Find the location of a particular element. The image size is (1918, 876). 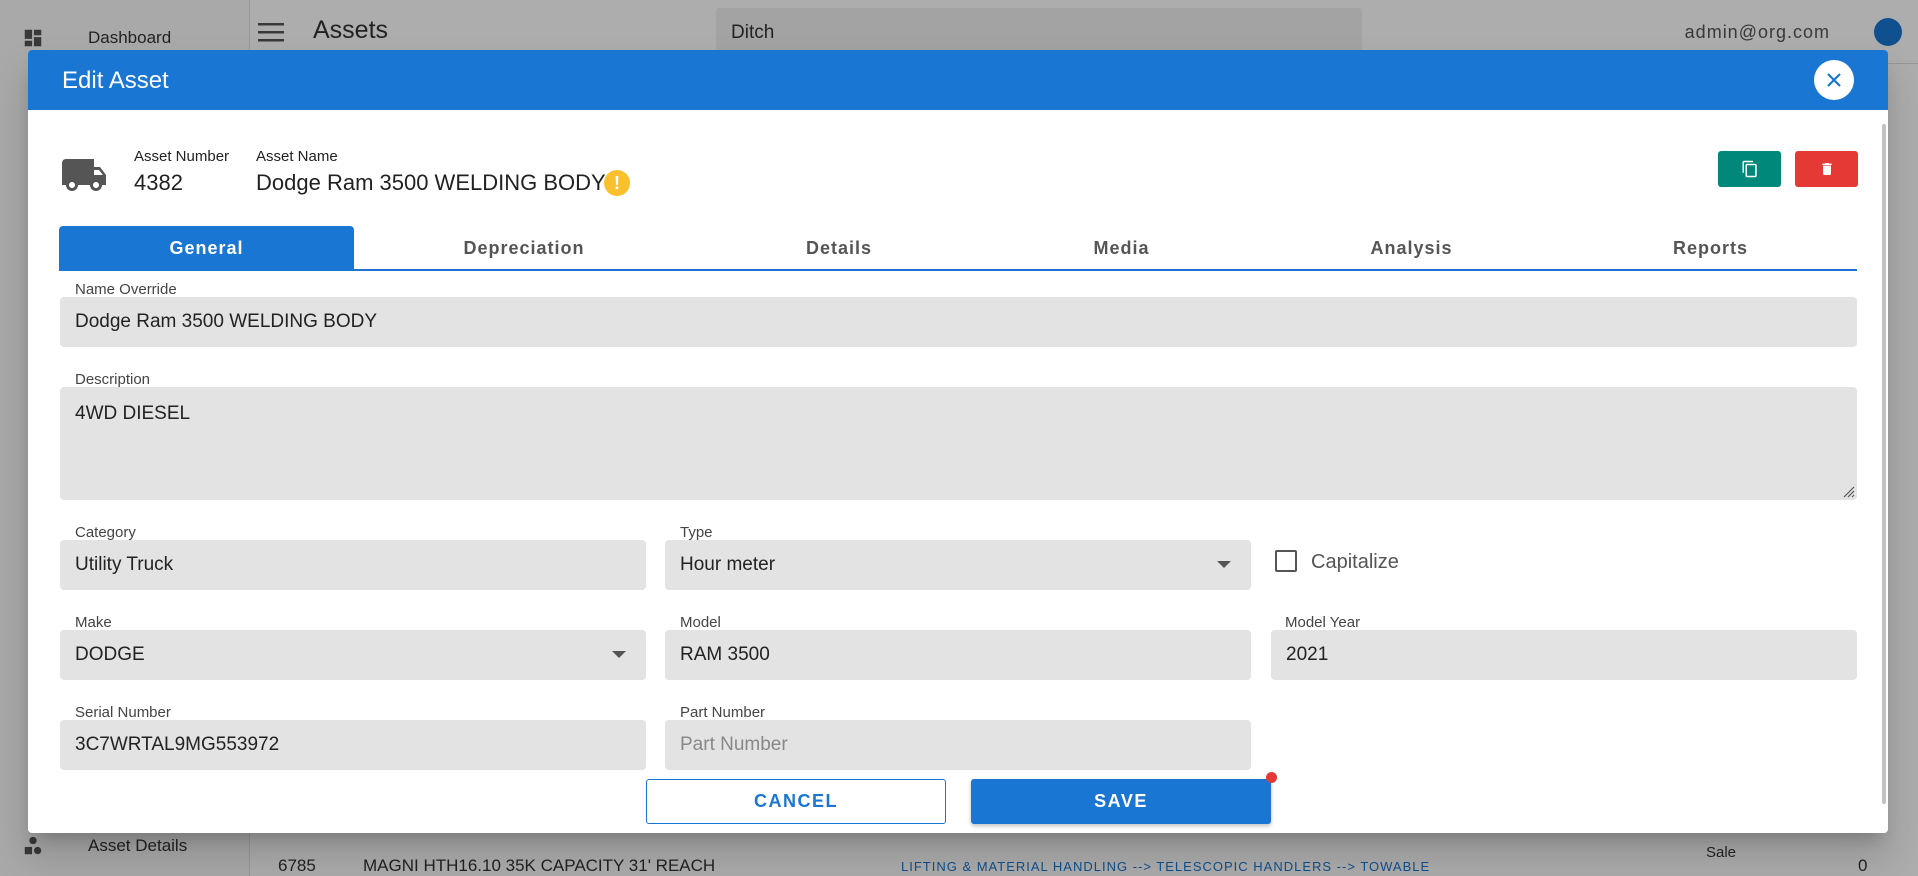

resize-handle-icon is located at coordinates (1848, 491).